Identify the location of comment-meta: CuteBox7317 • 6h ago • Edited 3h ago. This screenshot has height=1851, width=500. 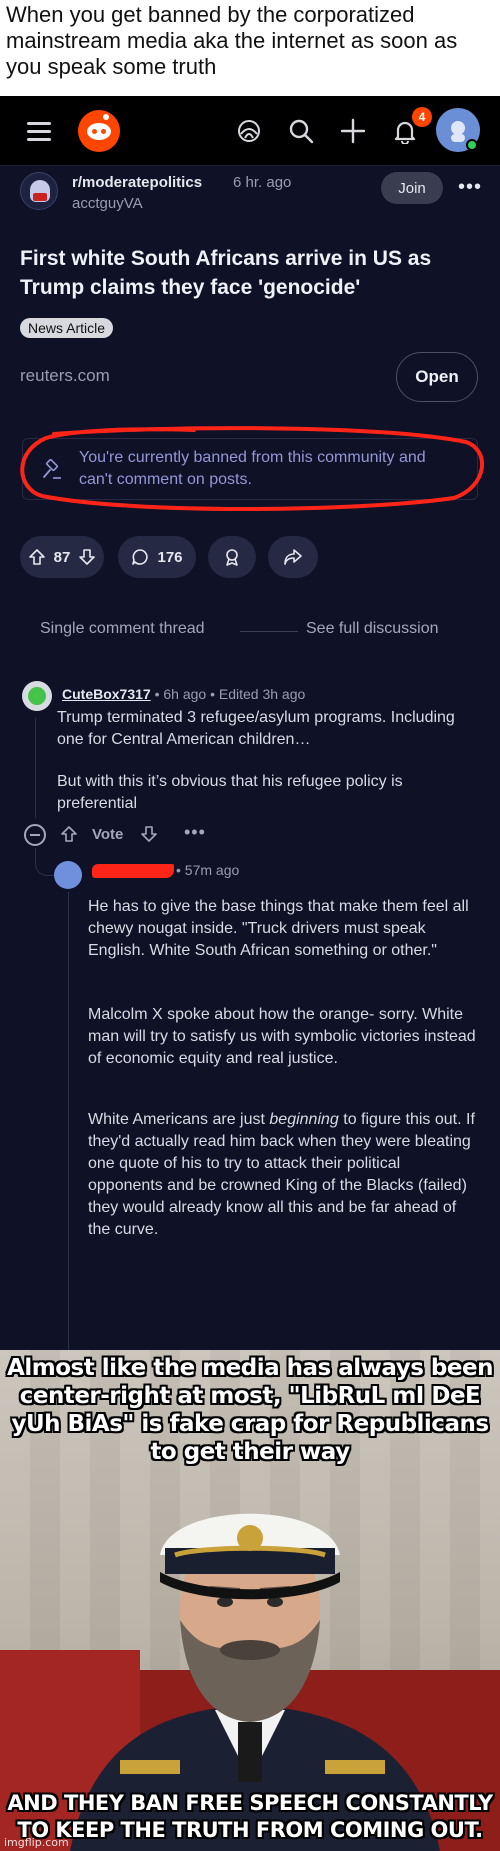
(183, 694).